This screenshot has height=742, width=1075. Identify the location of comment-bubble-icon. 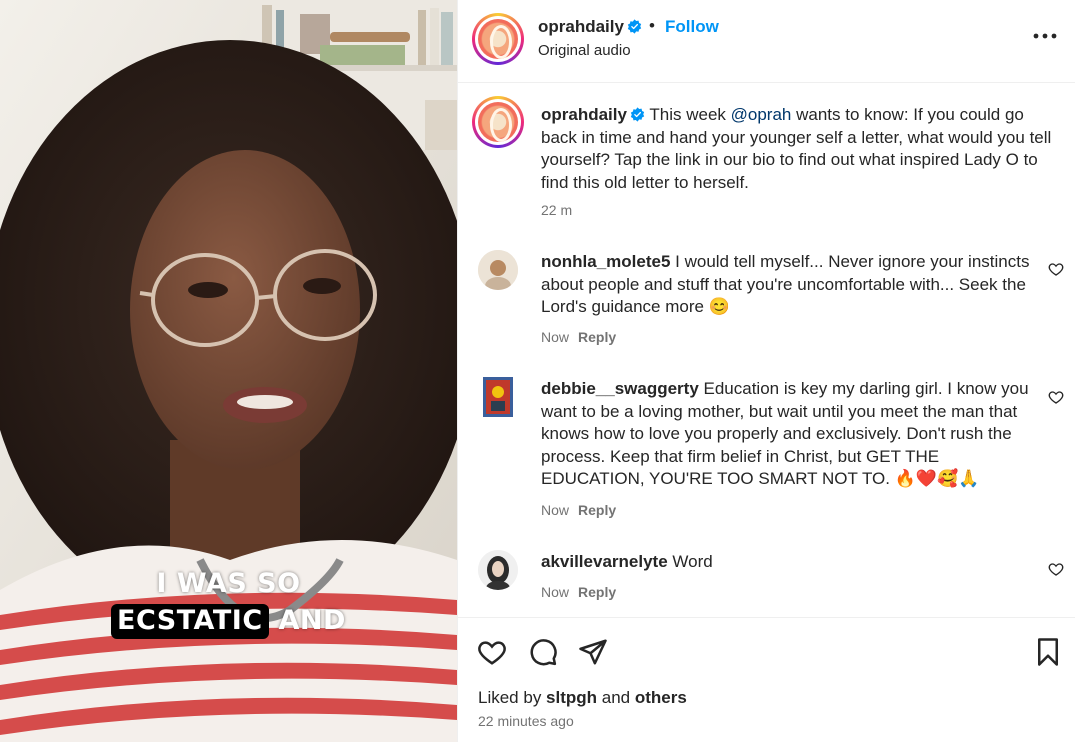
(543, 652).